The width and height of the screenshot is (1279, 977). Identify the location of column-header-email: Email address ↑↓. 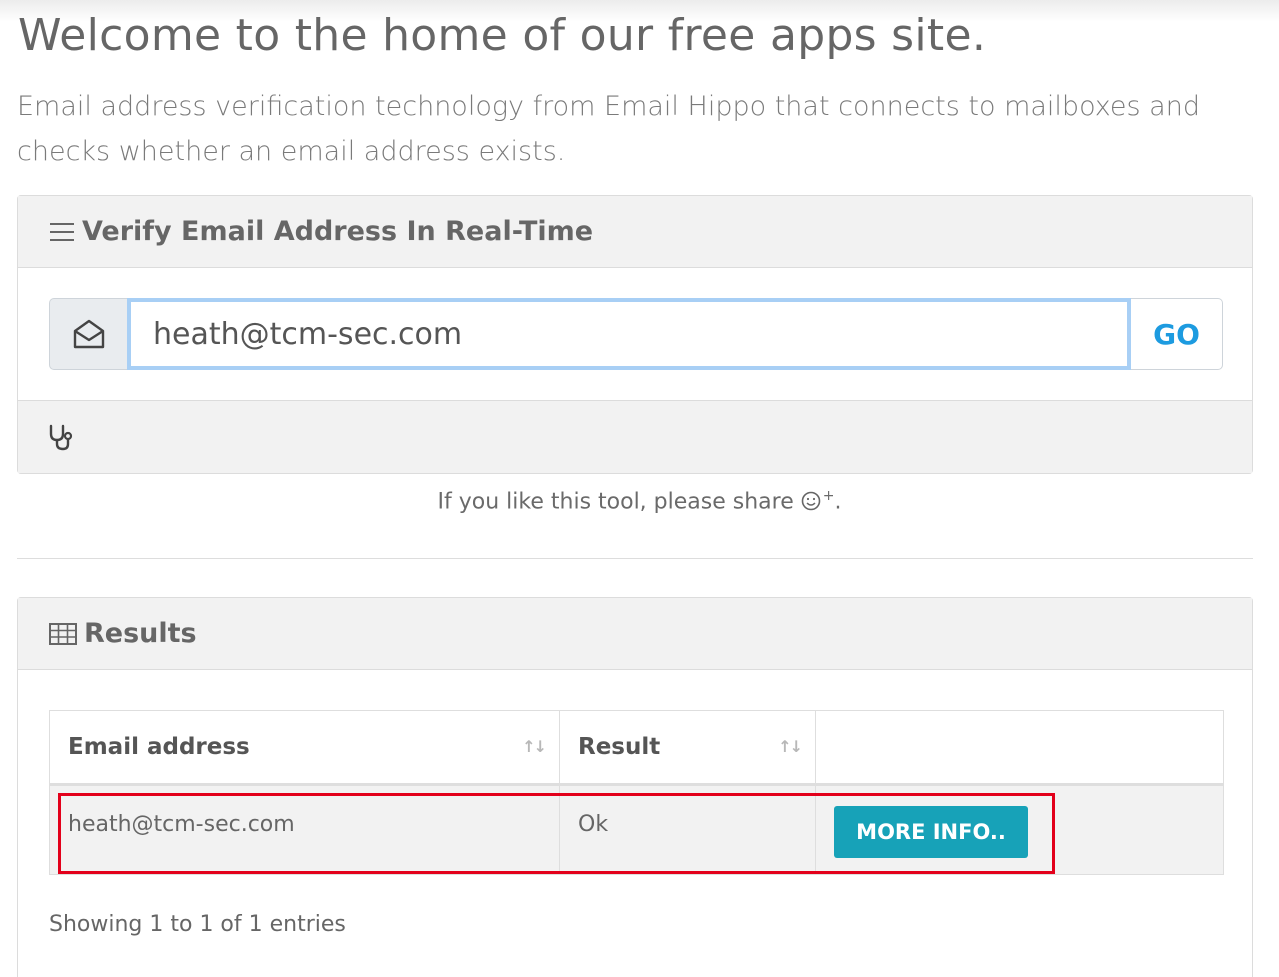
(304, 748).